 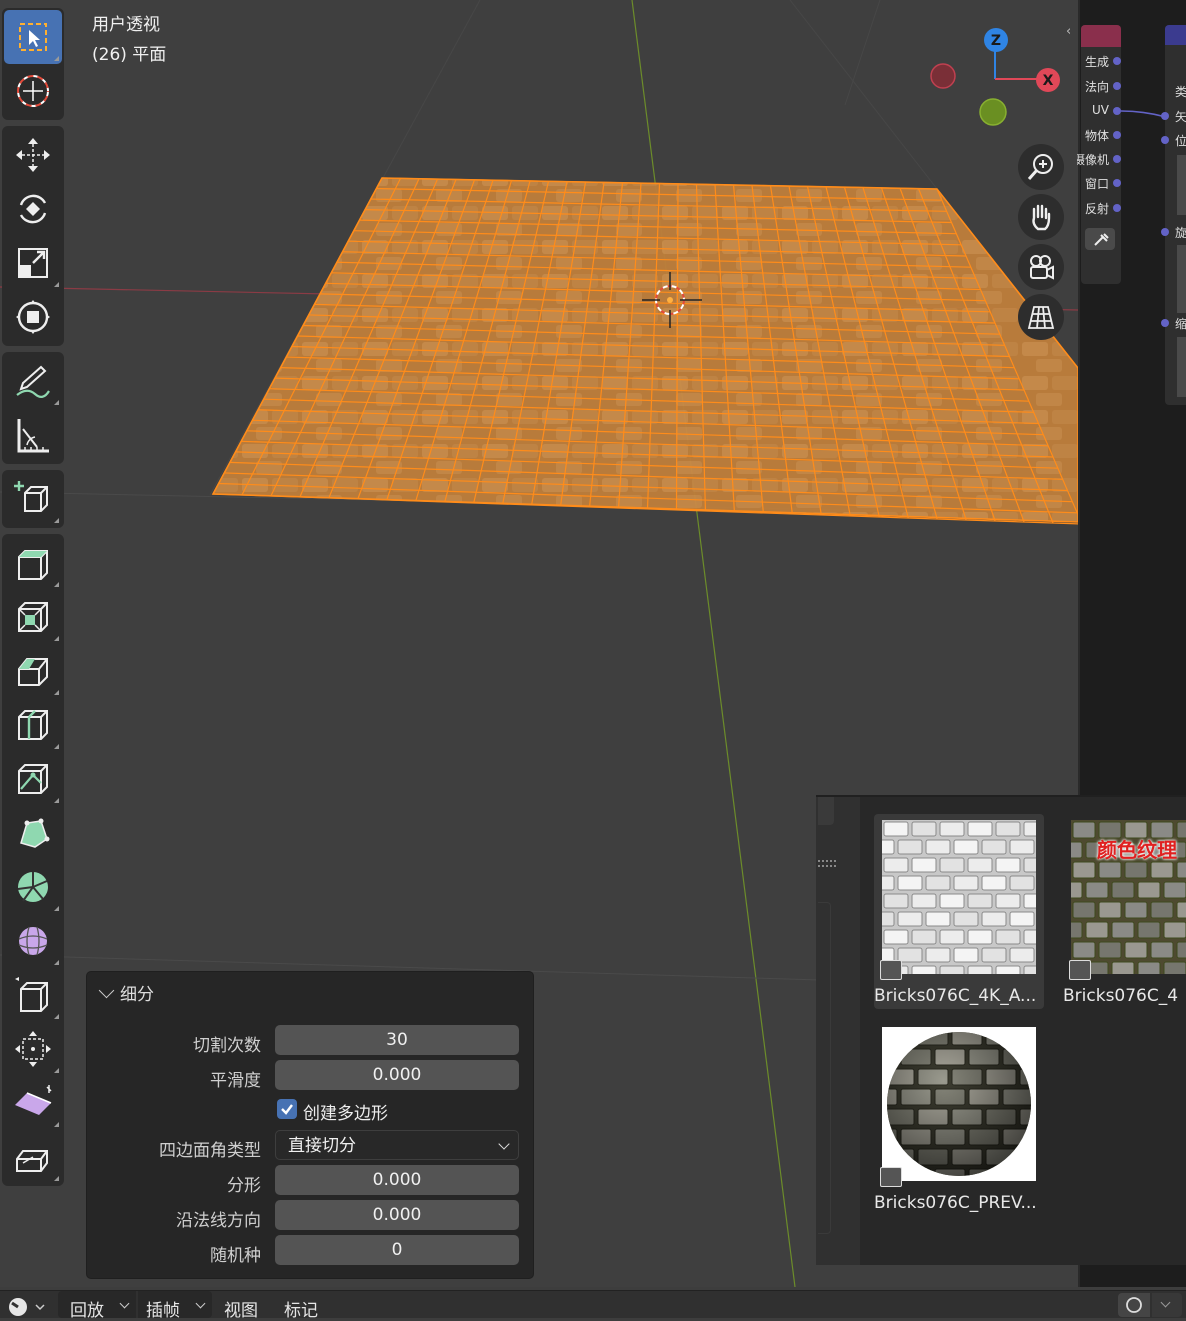 I want to click on keying-options-button, so click(x=1167, y=1305).